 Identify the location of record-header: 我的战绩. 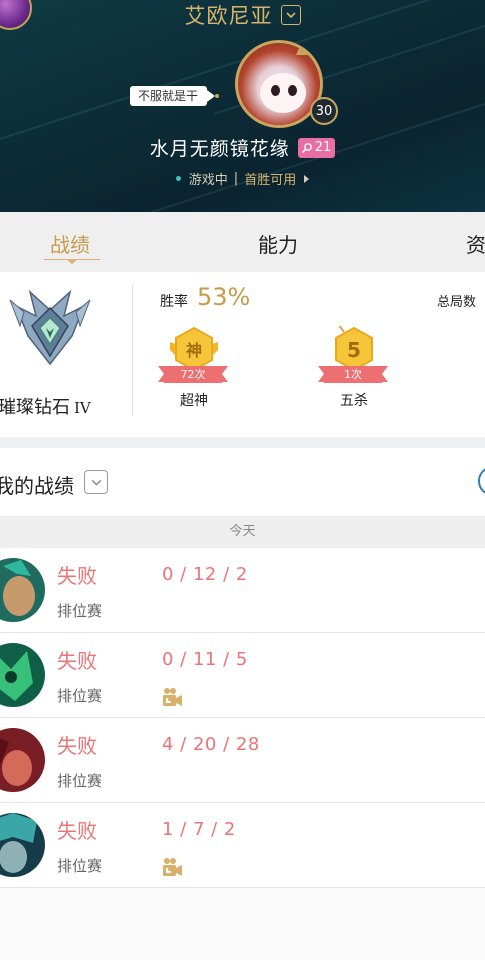
(242, 482).